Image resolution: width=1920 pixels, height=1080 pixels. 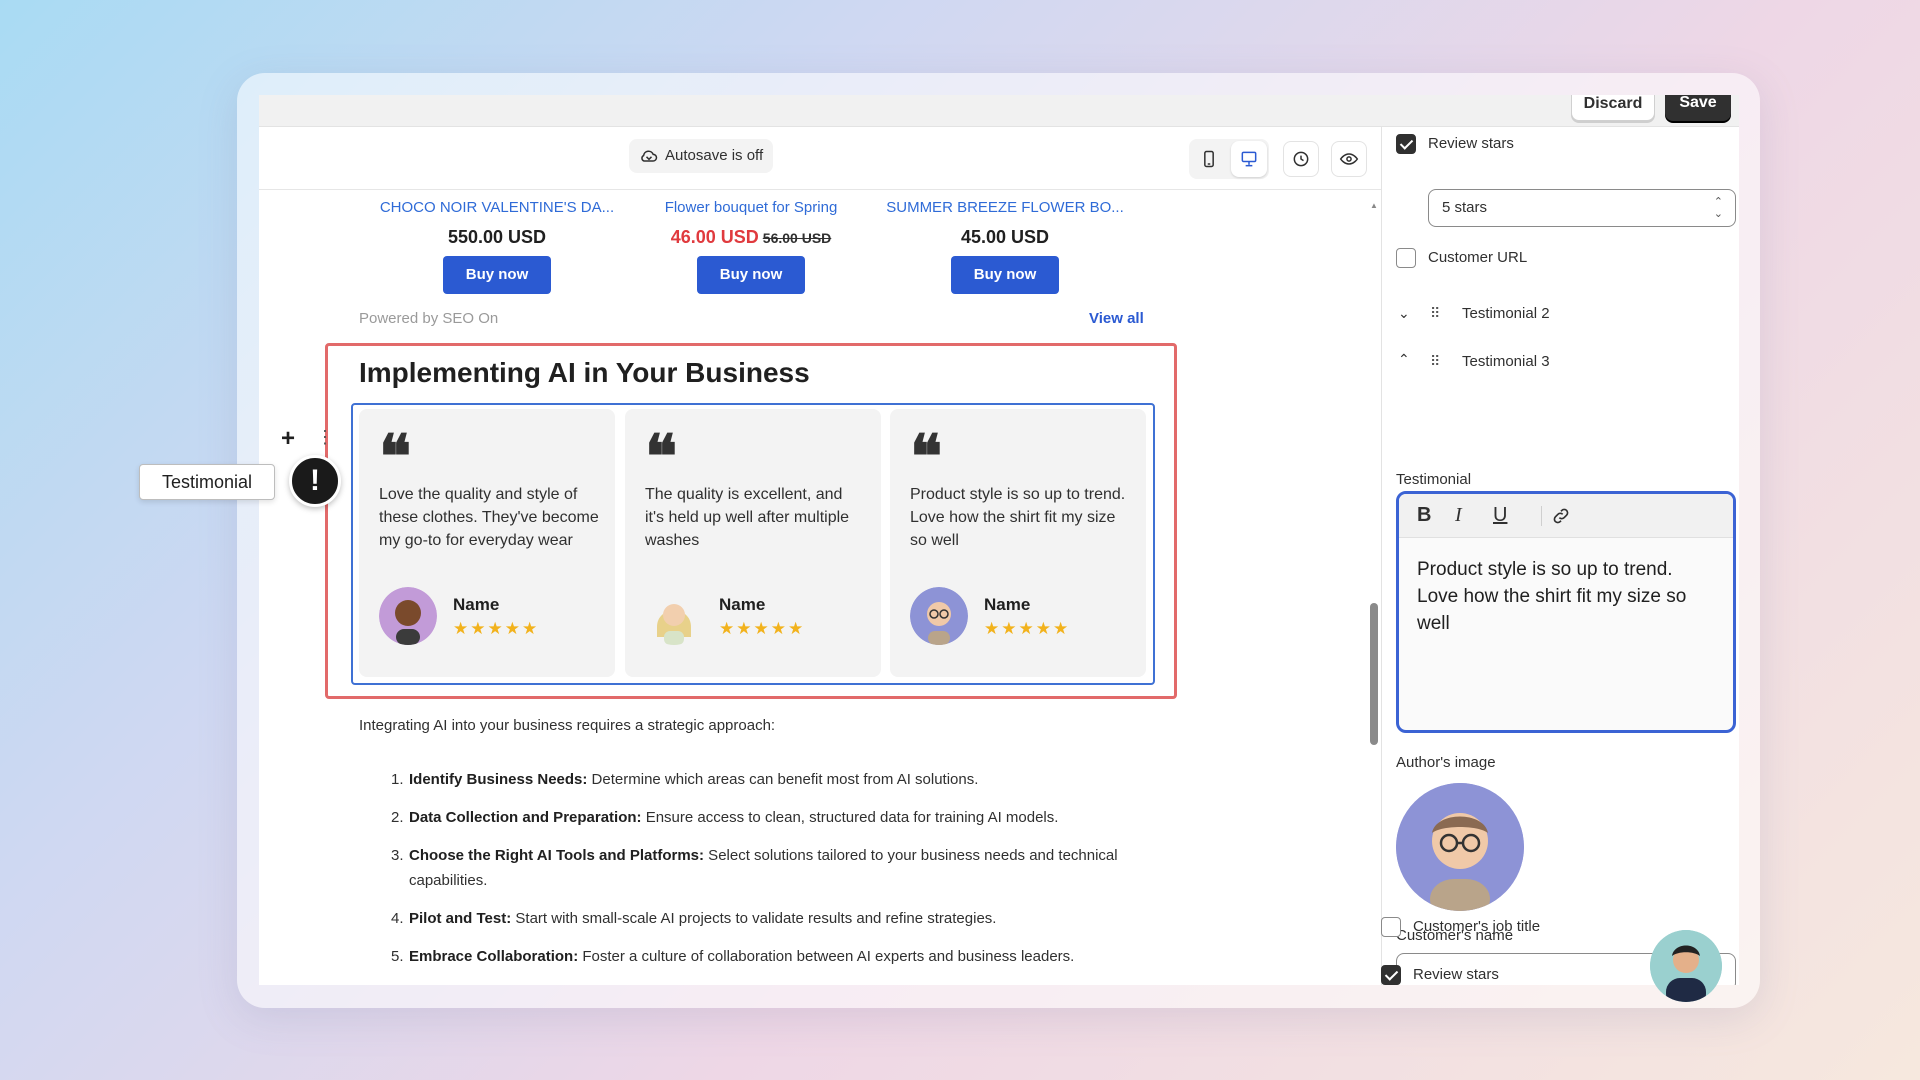 I want to click on drag-handle-icon: ⋮, so click(x=325, y=437).